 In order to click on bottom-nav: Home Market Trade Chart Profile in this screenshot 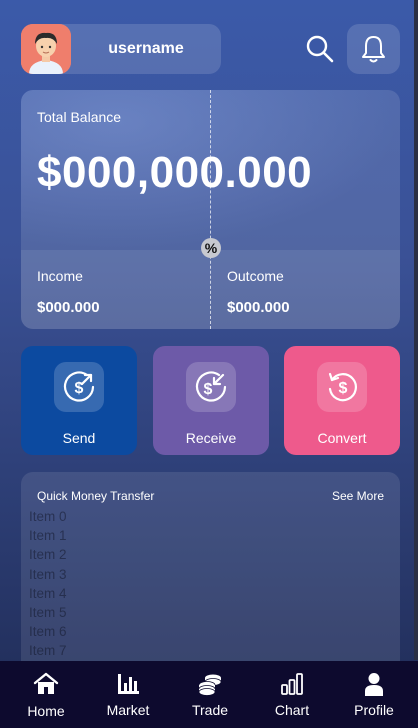, I will do `click(209, 694)`.